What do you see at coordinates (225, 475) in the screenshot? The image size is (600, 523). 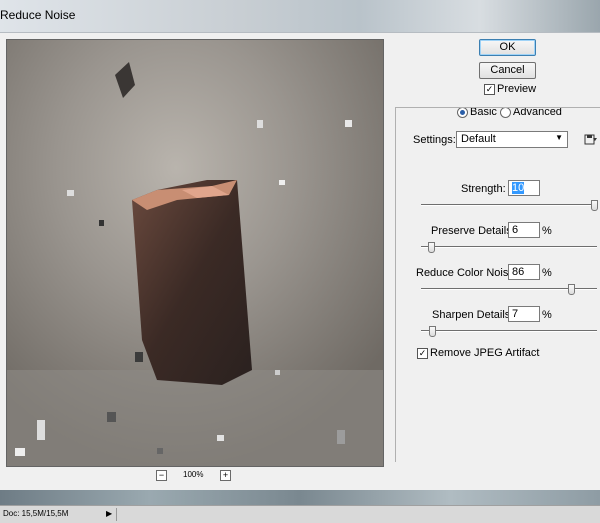 I see `zoom-in-button: +` at bounding box center [225, 475].